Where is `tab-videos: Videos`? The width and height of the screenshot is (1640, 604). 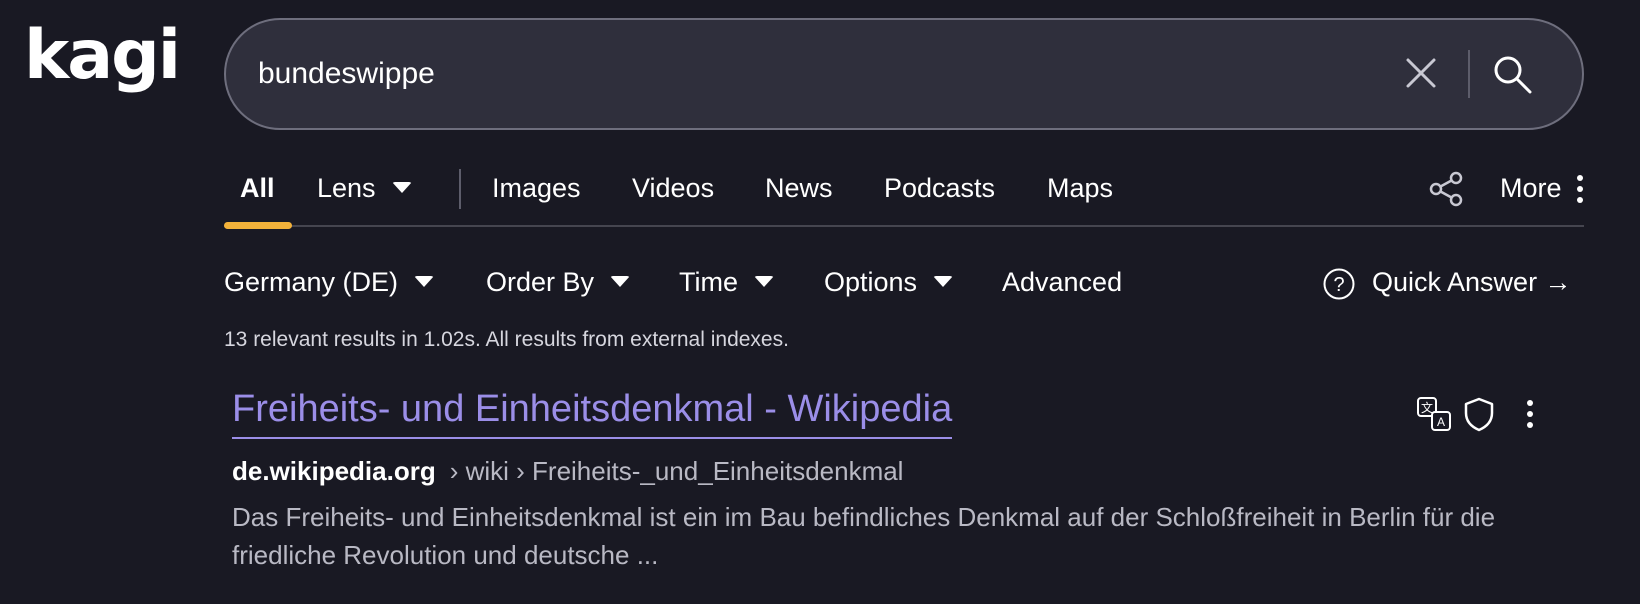 tab-videos: Videos is located at coordinates (673, 188).